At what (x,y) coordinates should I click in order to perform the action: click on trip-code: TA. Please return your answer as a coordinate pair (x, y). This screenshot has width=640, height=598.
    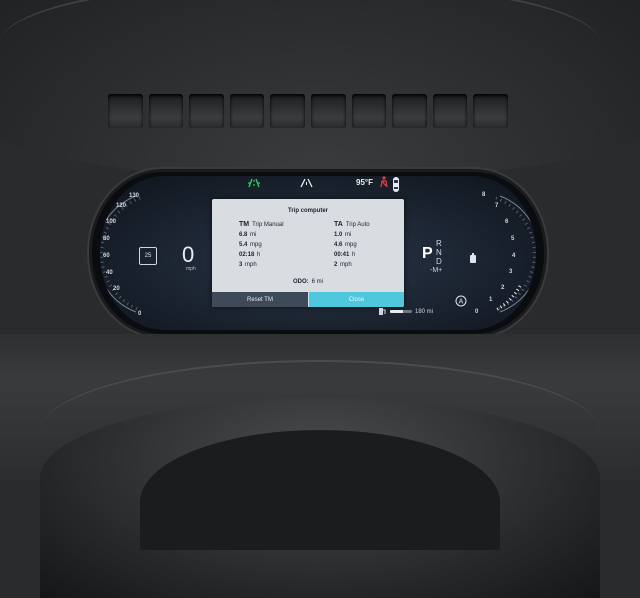
    Looking at the image, I should click on (338, 224).